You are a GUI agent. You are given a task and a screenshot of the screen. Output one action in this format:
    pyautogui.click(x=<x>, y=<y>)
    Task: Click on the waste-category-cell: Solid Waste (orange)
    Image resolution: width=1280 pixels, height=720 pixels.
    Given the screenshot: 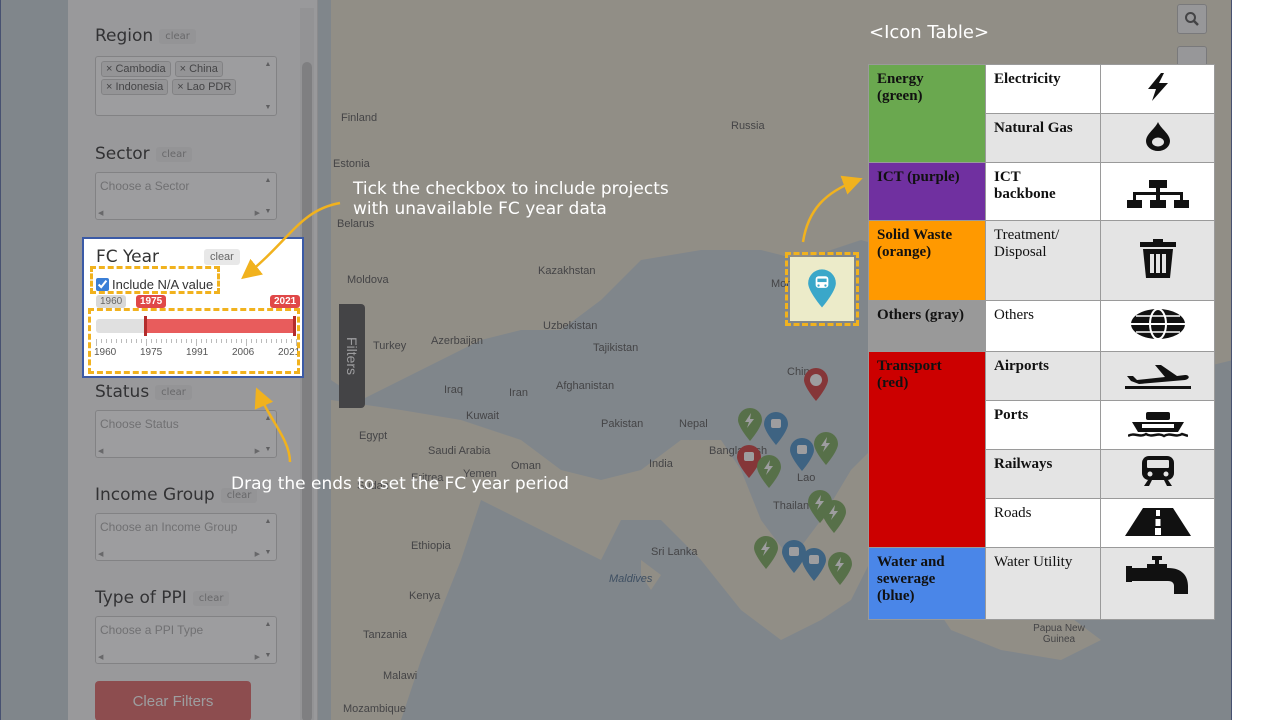 What is the action you would take?
    pyautogui.click(x=927, y=260)
    